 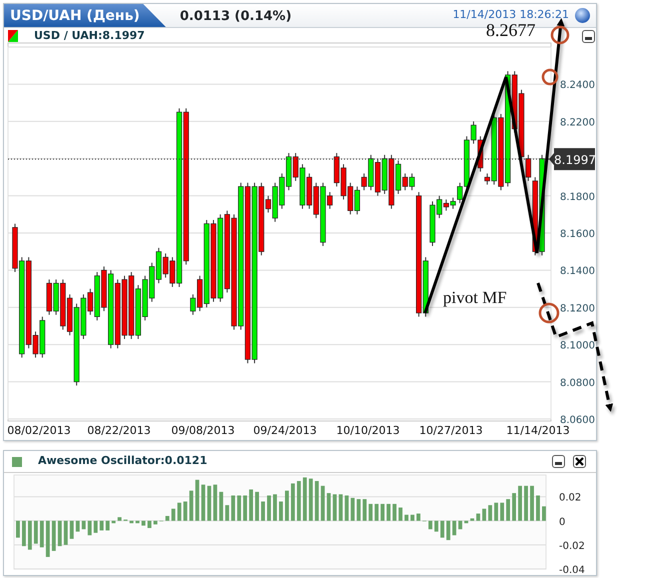 What do you see at coordinates (577, 86) in the screenshot?
I see `y-axis-label: 8.2400` at bounding box center [577, 86].